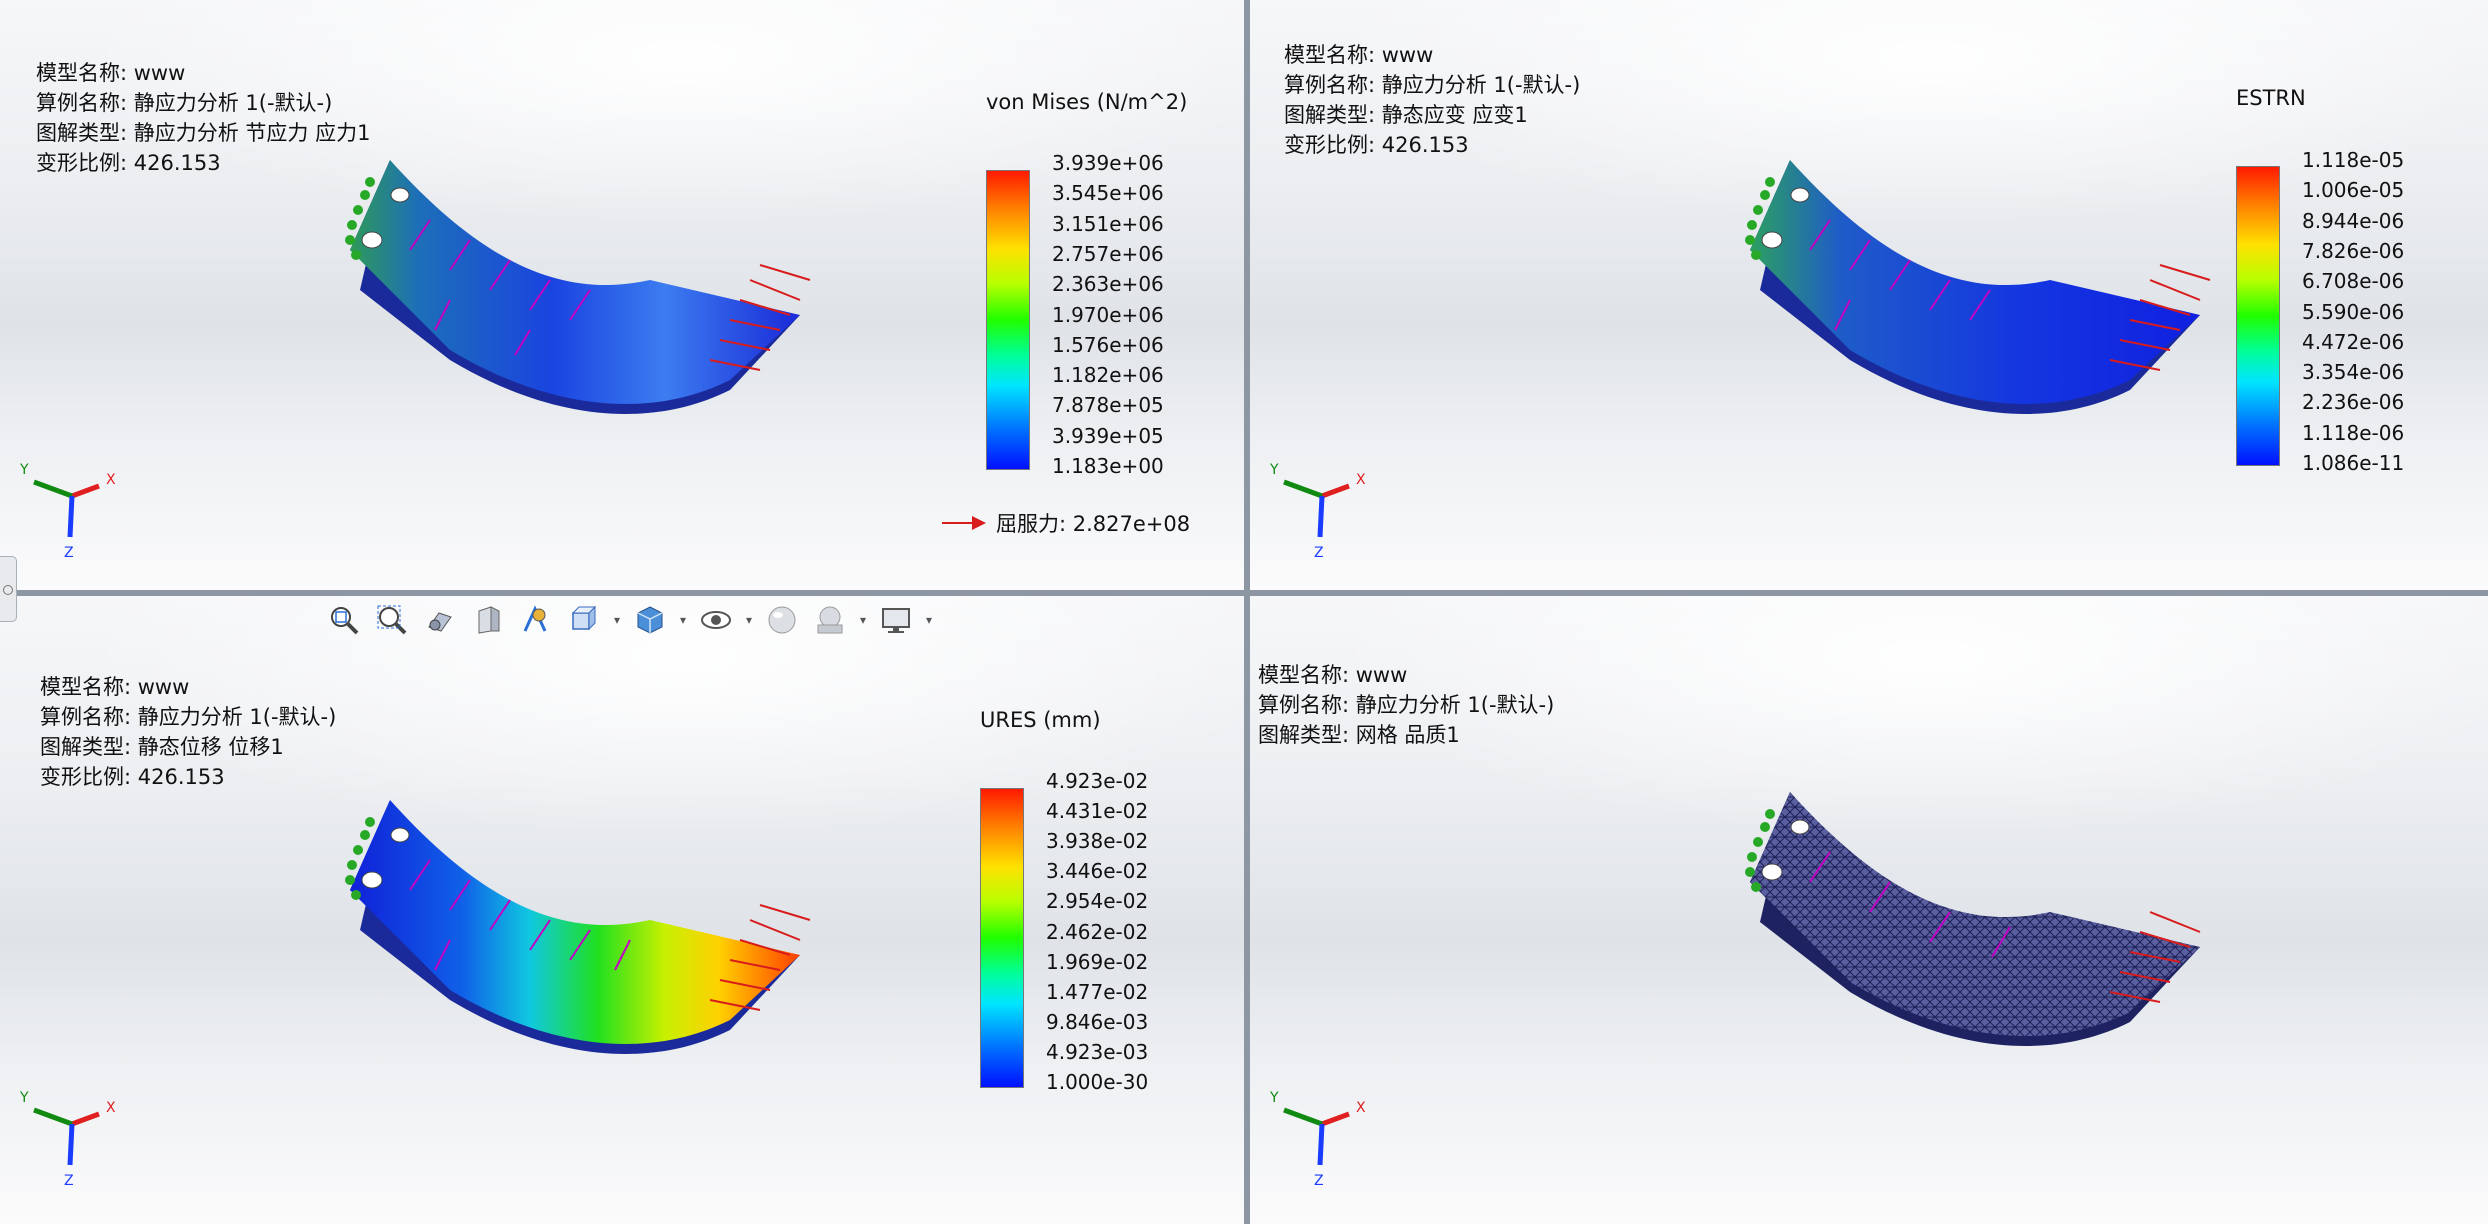 This screenshot has height=1224, width=2488. Describe the element at coordinates (683, 620) in the screenshot. I see `display-style-dropdown: ▾` at that location.